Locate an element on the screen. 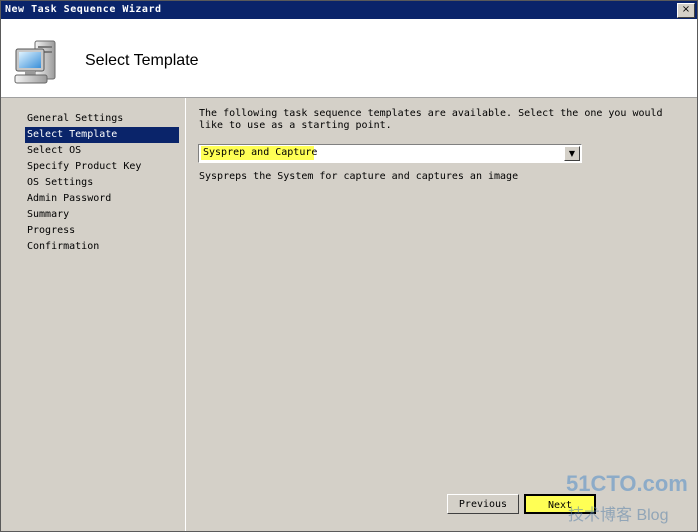 This screenshot has height=532, width=698. page-title: Select Template is located at coordinates (142, 60).